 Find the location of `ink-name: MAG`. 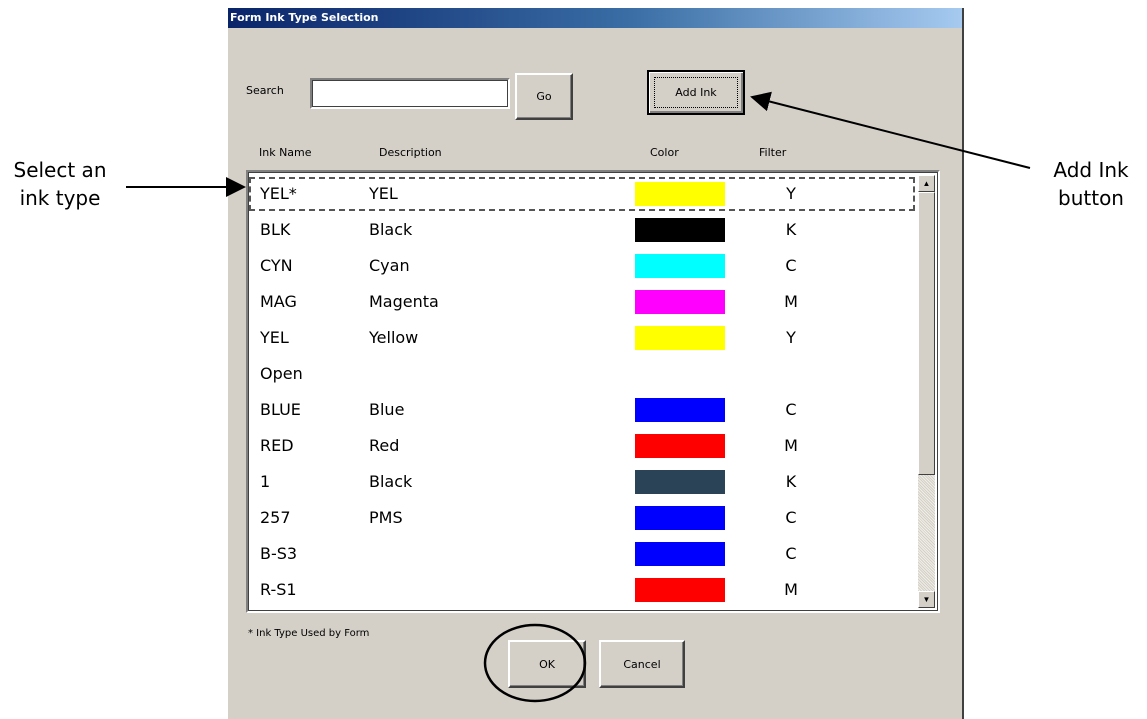

ink-name: MAG is located at coordinates (278, 301).